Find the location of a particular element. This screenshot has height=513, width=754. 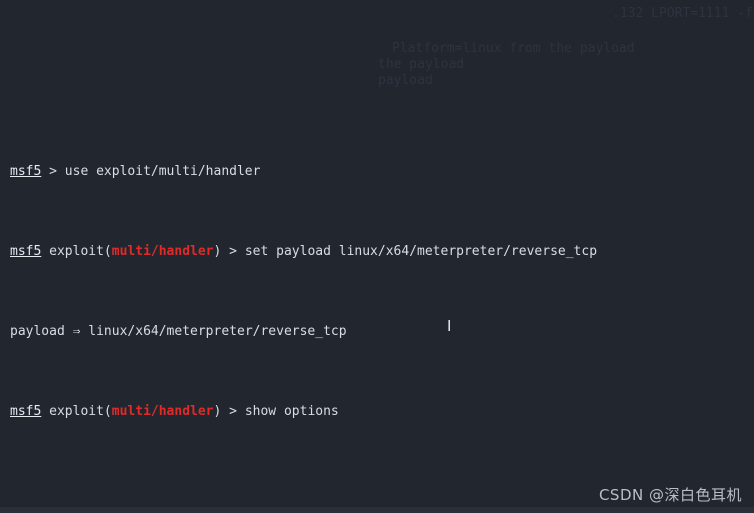

terminal-line-use-command: msf5 > use exploit/multi/handler is located at coordinates (382, 172).